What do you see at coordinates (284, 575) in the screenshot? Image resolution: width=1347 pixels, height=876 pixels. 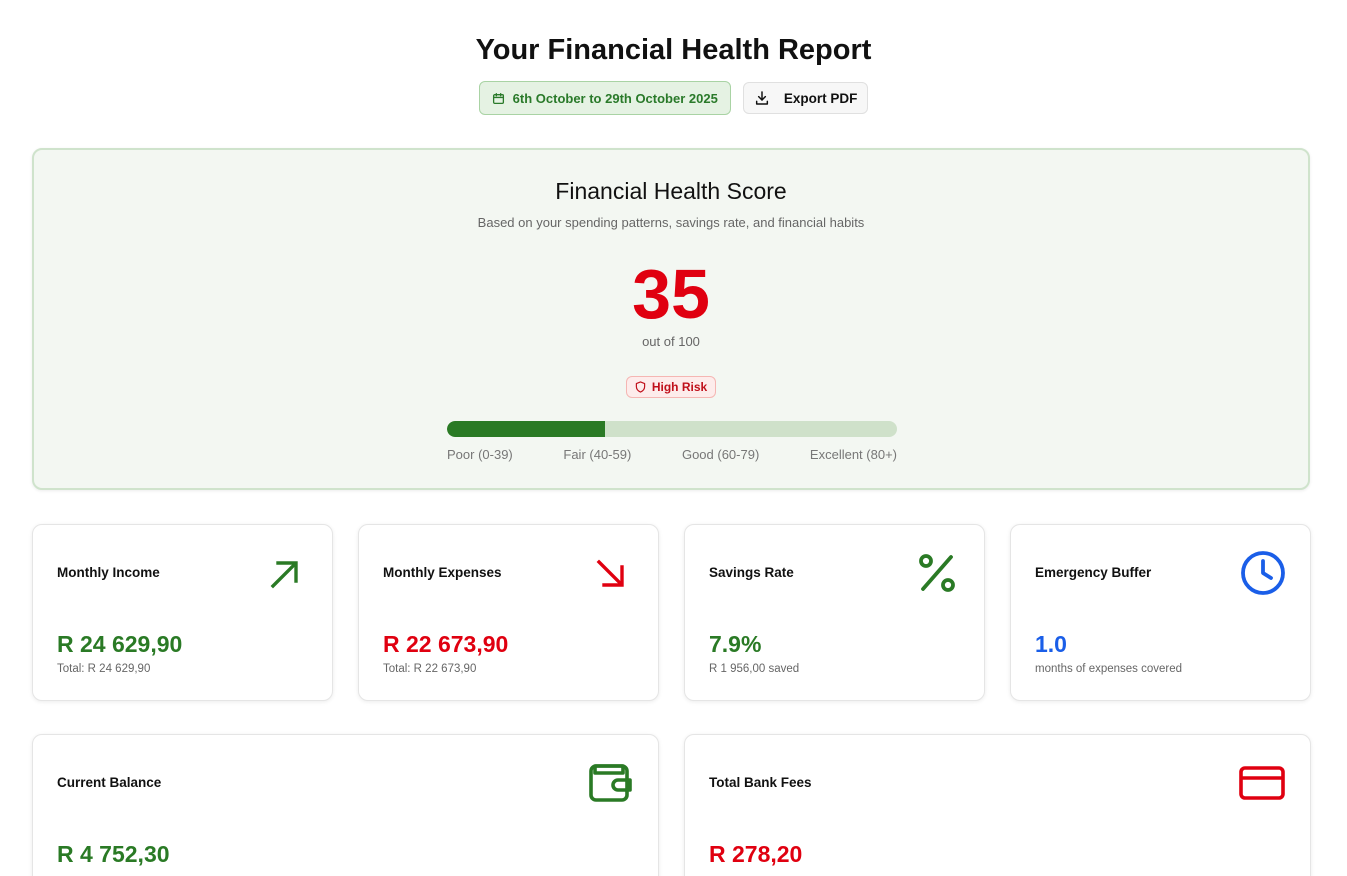 I see `arrow-up-right-icon` at bounding box center [284, 575].